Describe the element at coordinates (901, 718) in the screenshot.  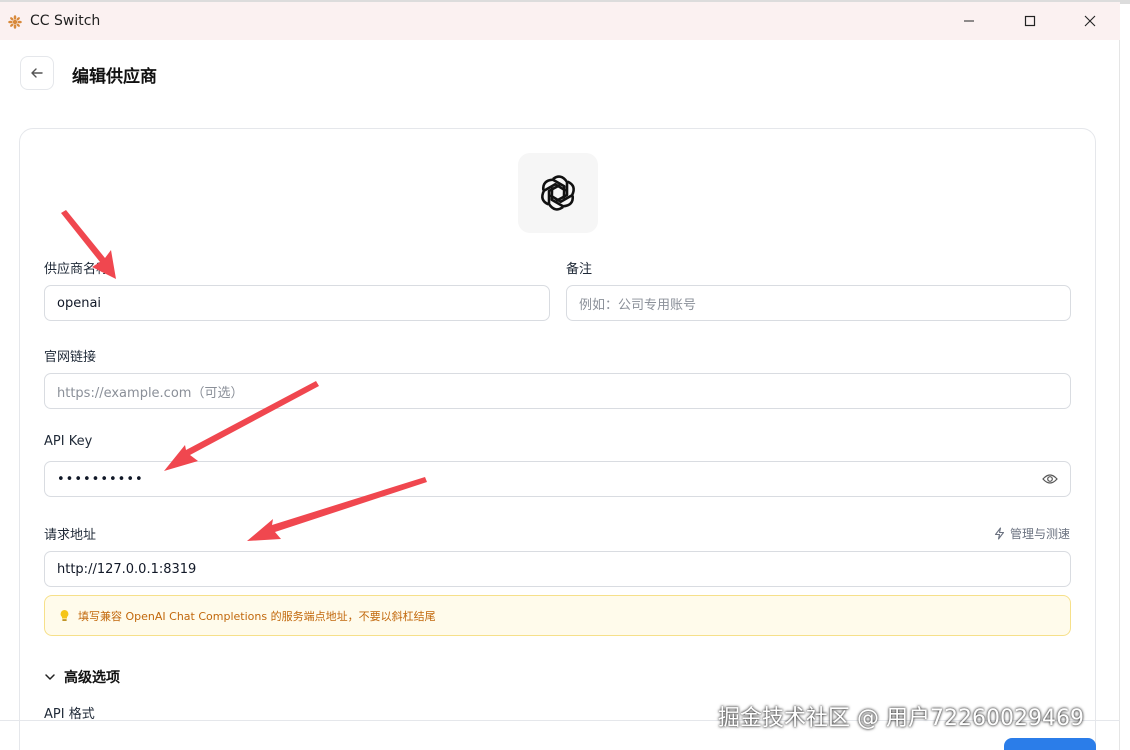
I see `watermark-text: 掘金技术社区 @ 用户72260029469` at that location.